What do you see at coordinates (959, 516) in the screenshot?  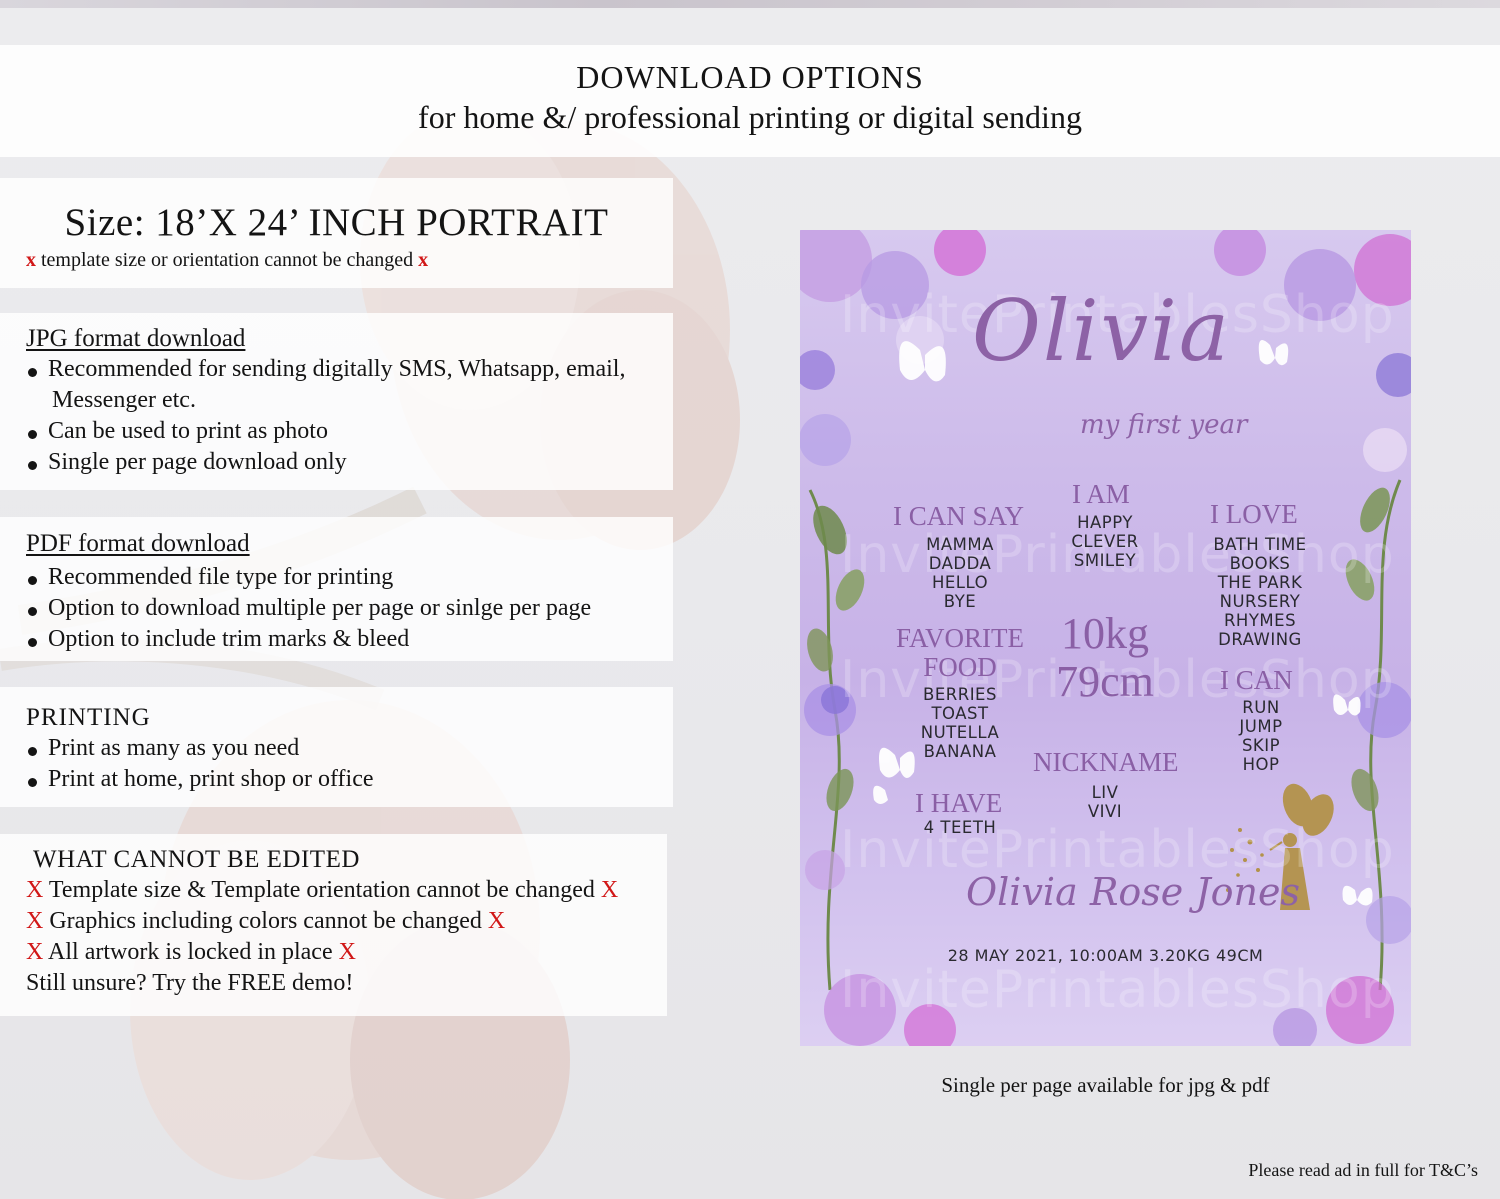 I see `i-can-say-heading: I CAN SAY` at bounding box center [959, 516].